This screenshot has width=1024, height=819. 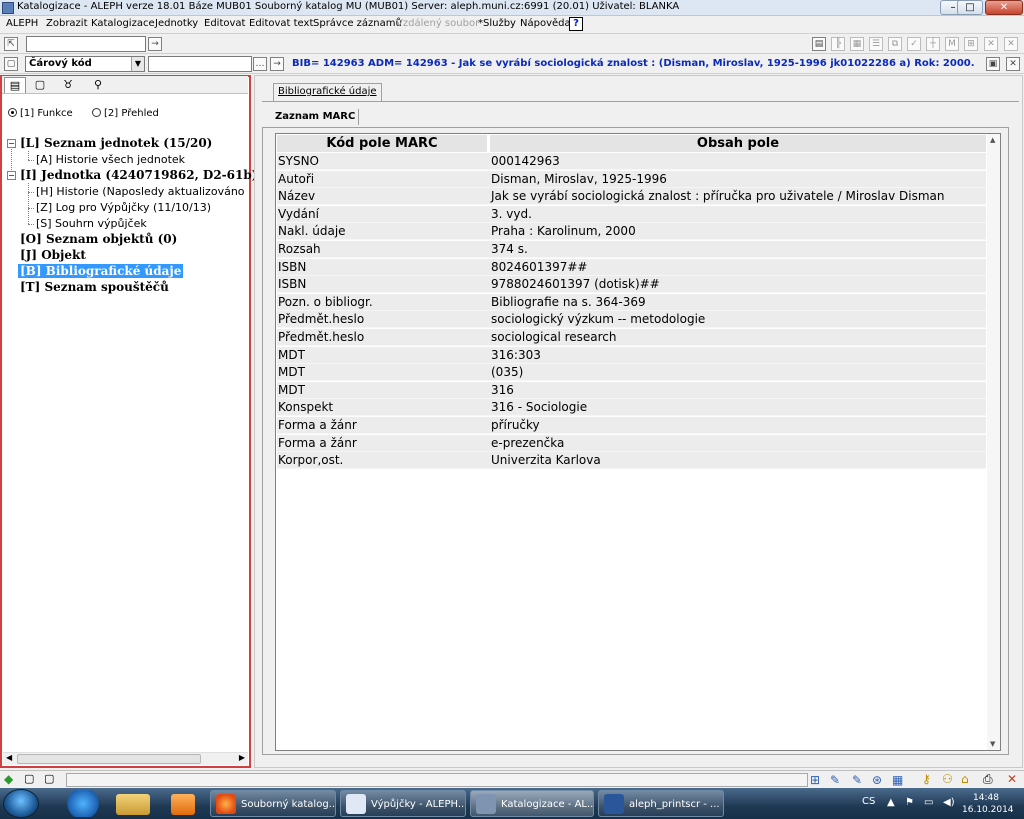 What do you see at coordinates (357, 23) in the screenshot?
I see `menu-spravce-zaznamu: Správce záznamů` at bounding box center [357, 23].